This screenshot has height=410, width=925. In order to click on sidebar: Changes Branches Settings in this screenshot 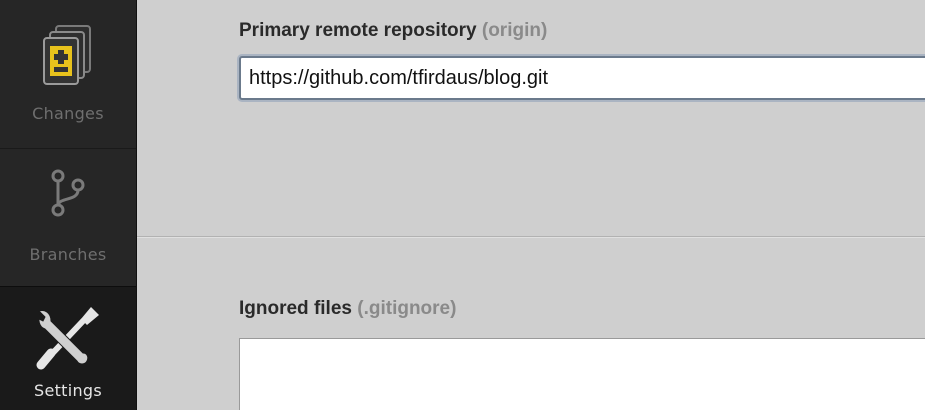, I will do `click(68, 205)`.